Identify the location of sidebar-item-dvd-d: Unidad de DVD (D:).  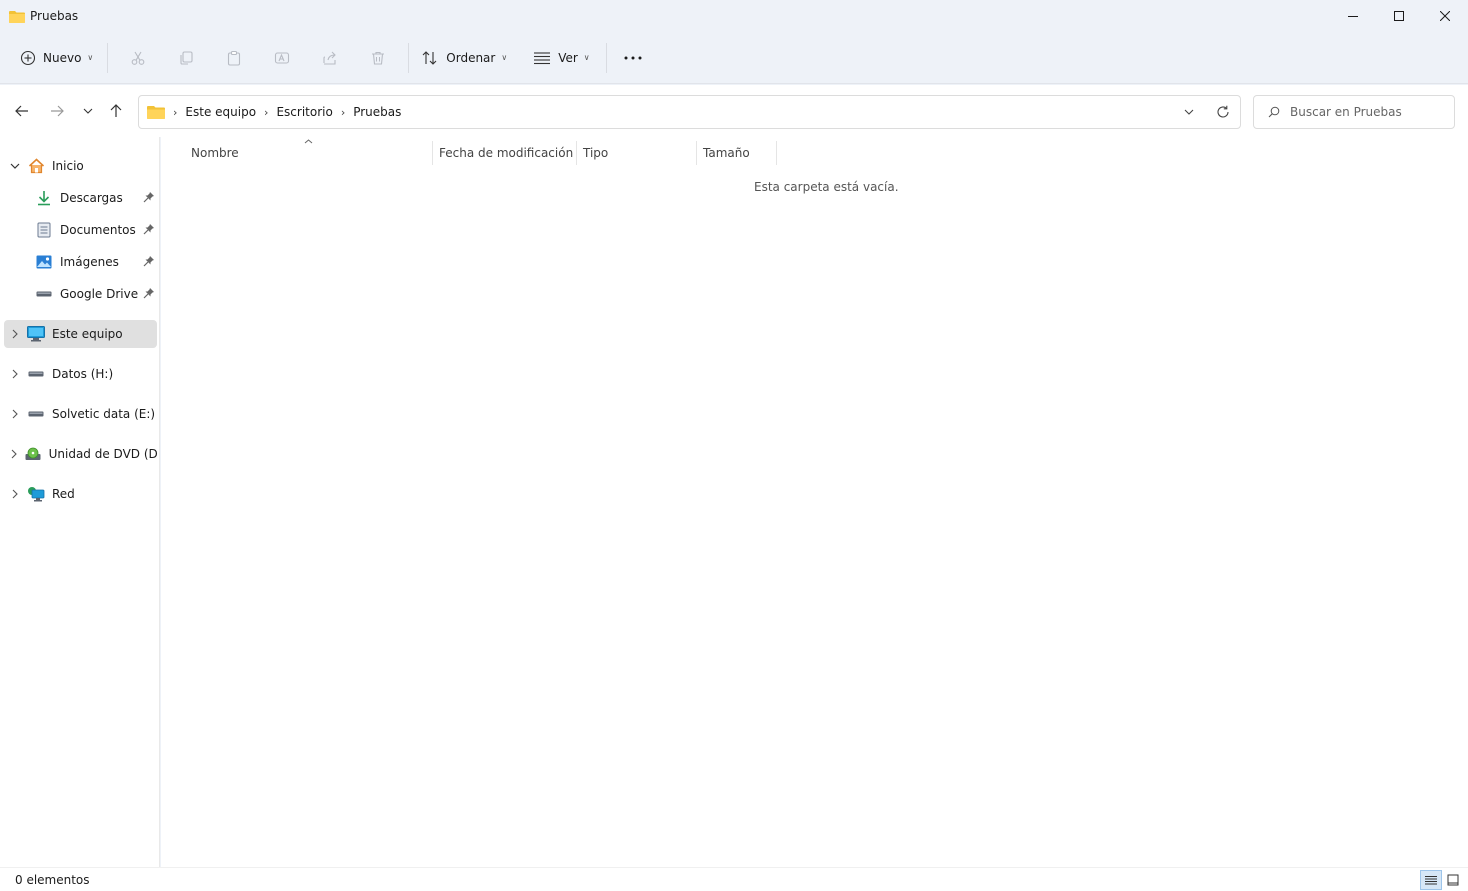
(80, 454).